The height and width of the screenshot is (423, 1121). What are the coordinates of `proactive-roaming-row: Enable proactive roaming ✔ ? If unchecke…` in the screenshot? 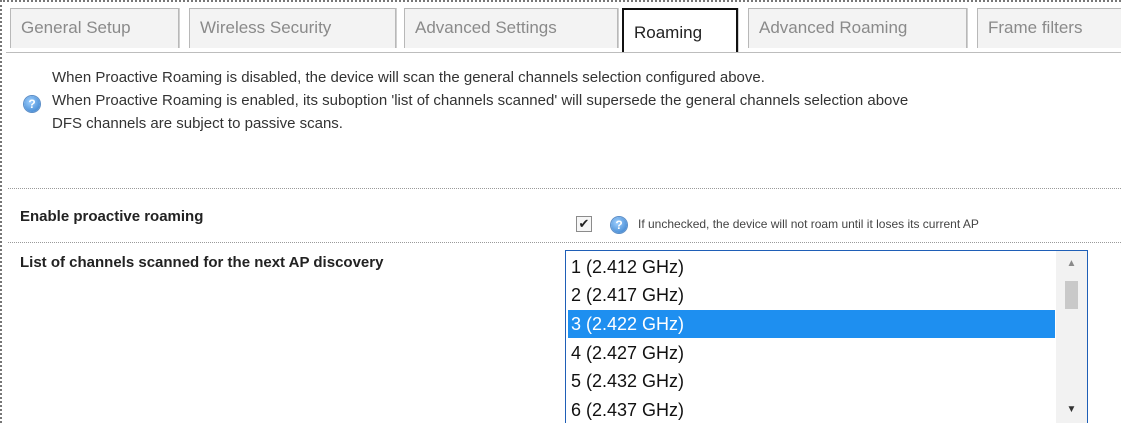 It's located at (565, 218).